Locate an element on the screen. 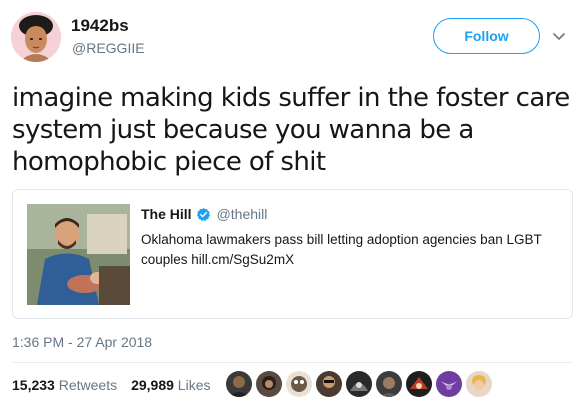  chevron-down-icon is located at coordinates (559, 36).